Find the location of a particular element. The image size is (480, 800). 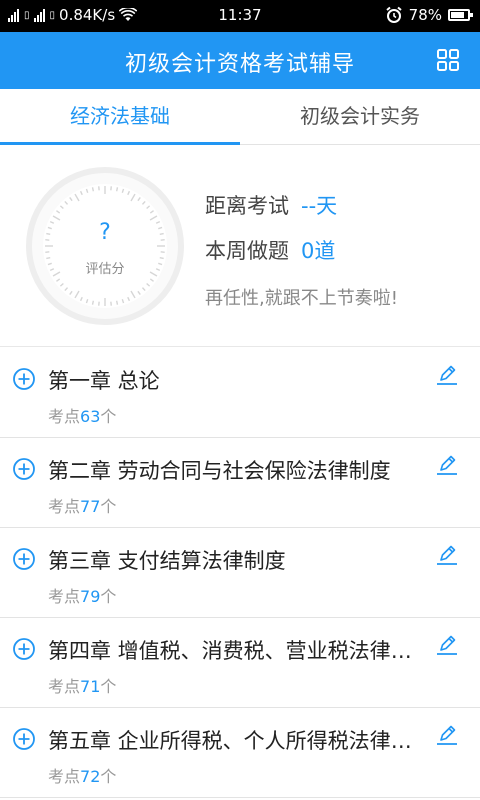

chapter-points: 考点72个 is located at coordinates (82, 775).